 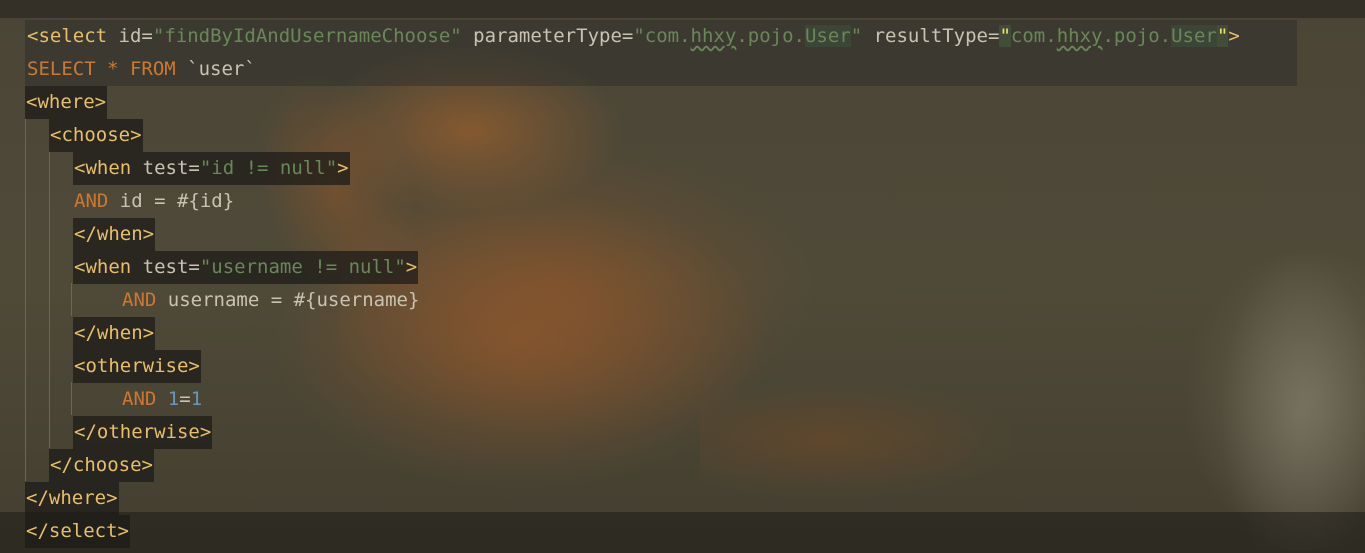 I want to click on line-text: </select>, so click(x=77, y=531).